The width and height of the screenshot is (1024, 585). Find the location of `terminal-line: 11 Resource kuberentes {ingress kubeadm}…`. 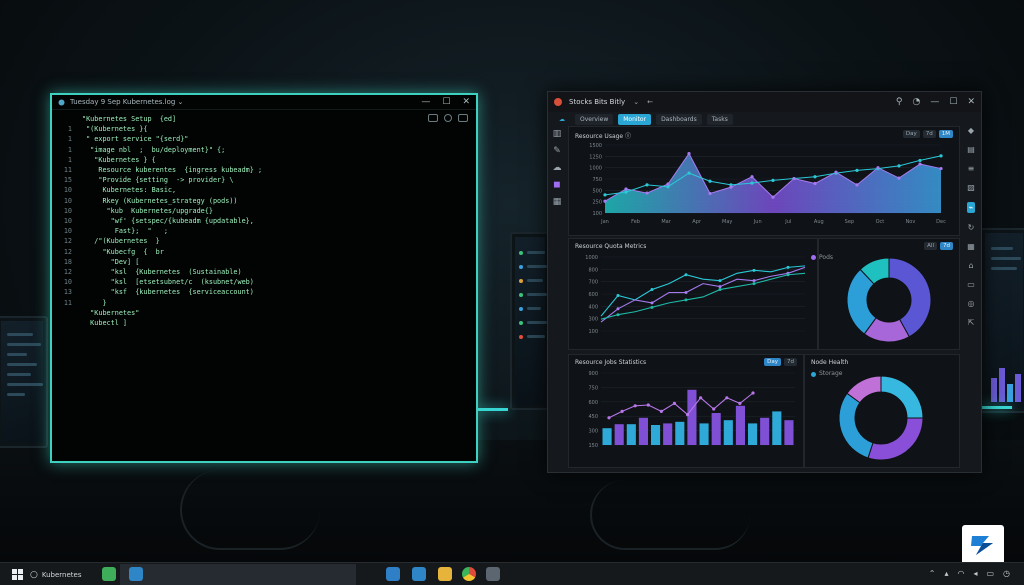

terminal-line: 11 Resource kuberentes {ingress kubeadm}… is located at coordinates (188, 170).